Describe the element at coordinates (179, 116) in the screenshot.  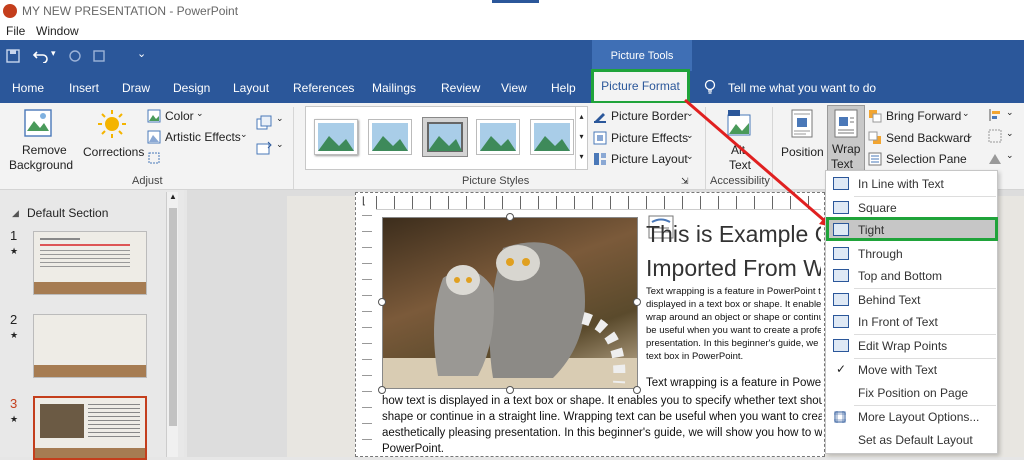
I see `color-button: Color` at that location.